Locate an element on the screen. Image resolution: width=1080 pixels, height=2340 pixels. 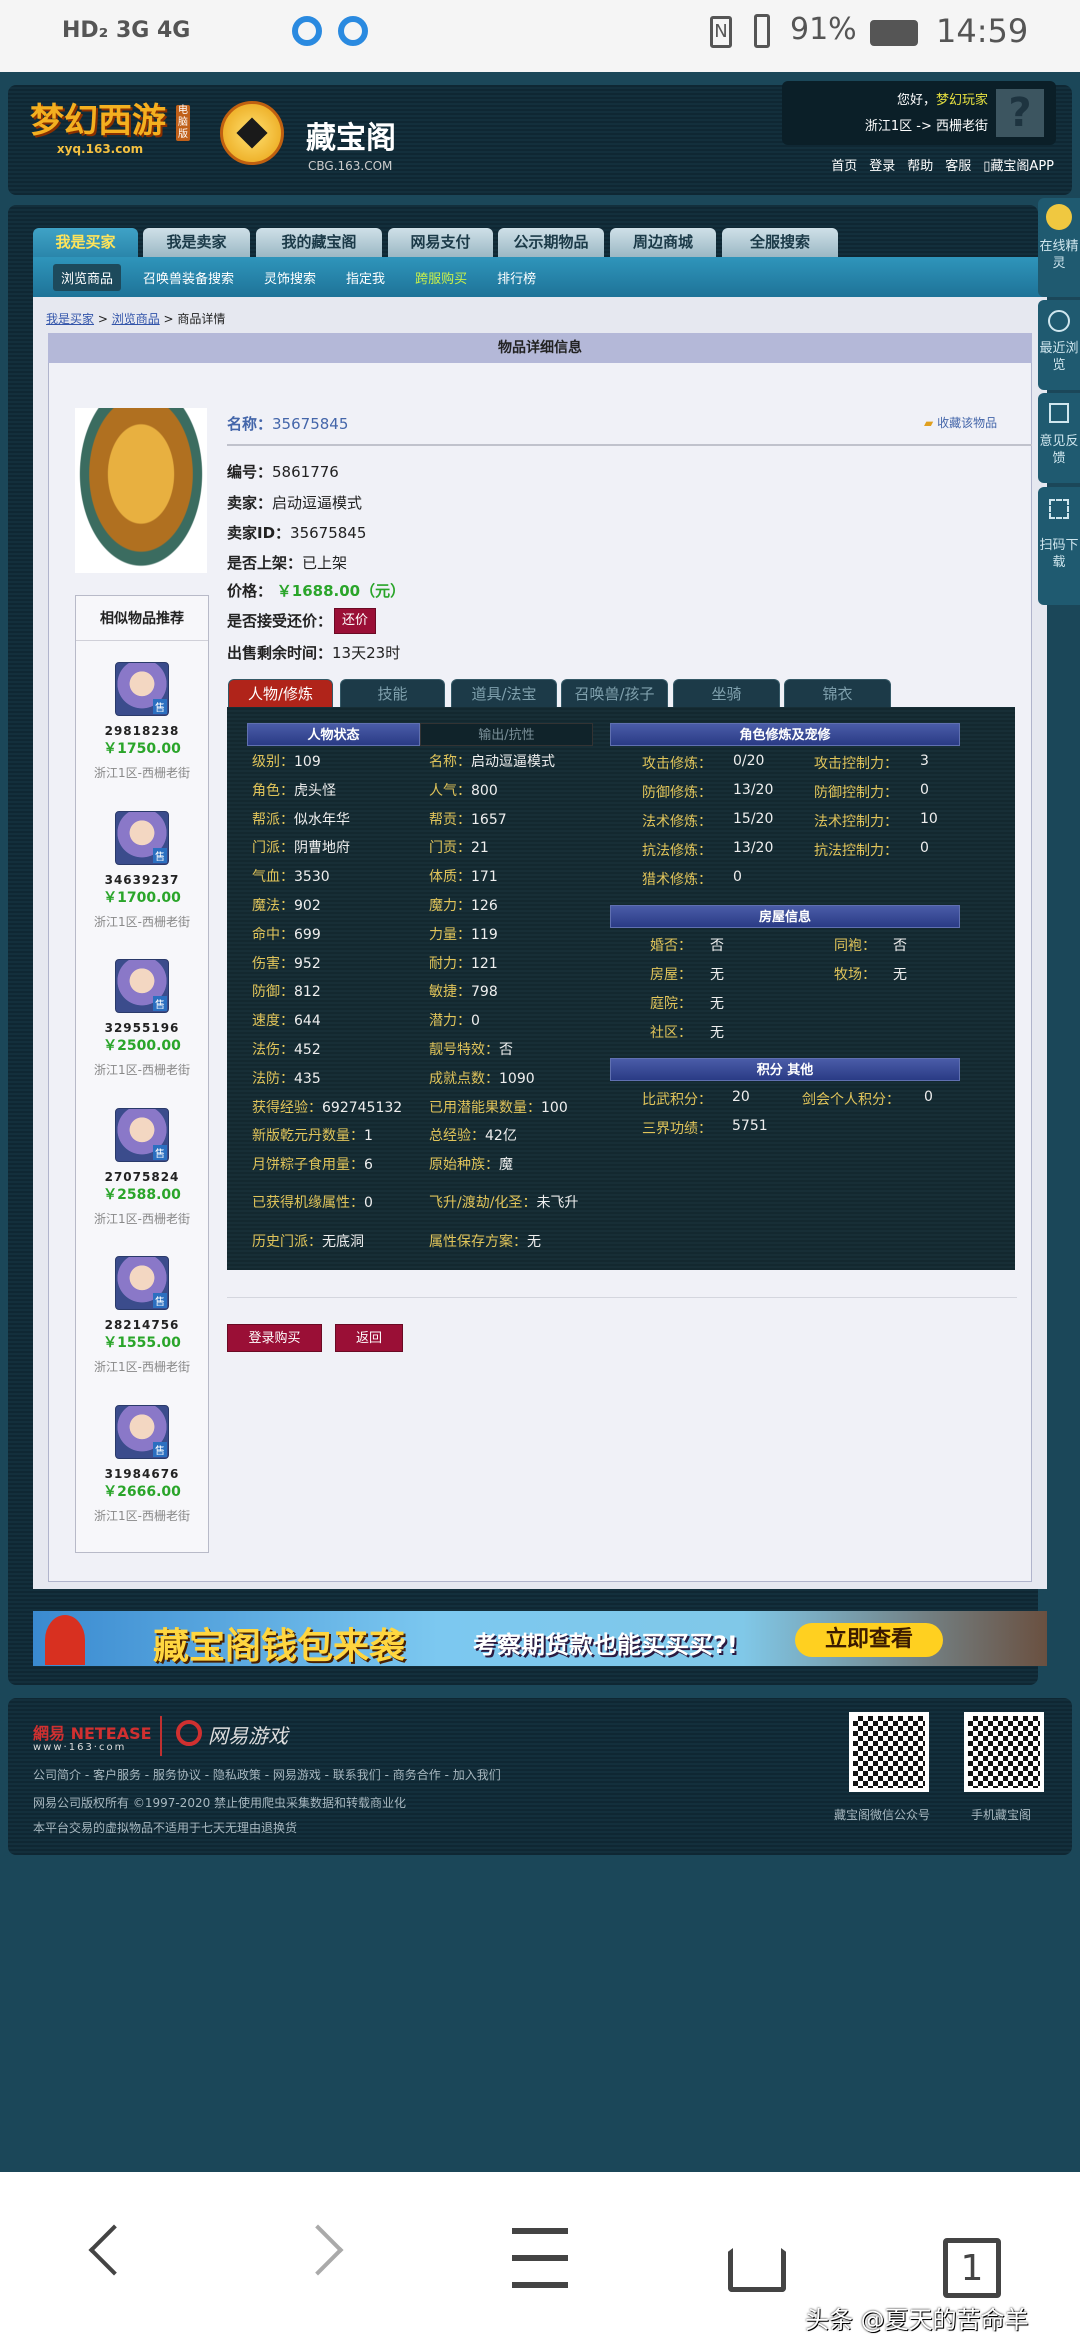
link-service: 客服 is located at coordinates (958, 164).